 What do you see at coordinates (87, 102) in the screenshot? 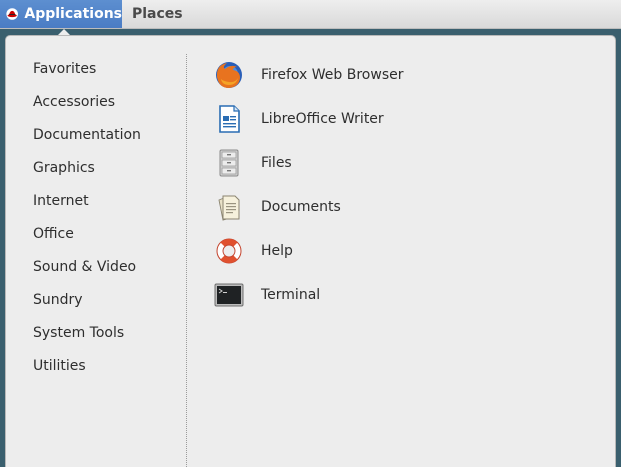
I see `category-accessories: Accessories` at bounding box center [87, 102].